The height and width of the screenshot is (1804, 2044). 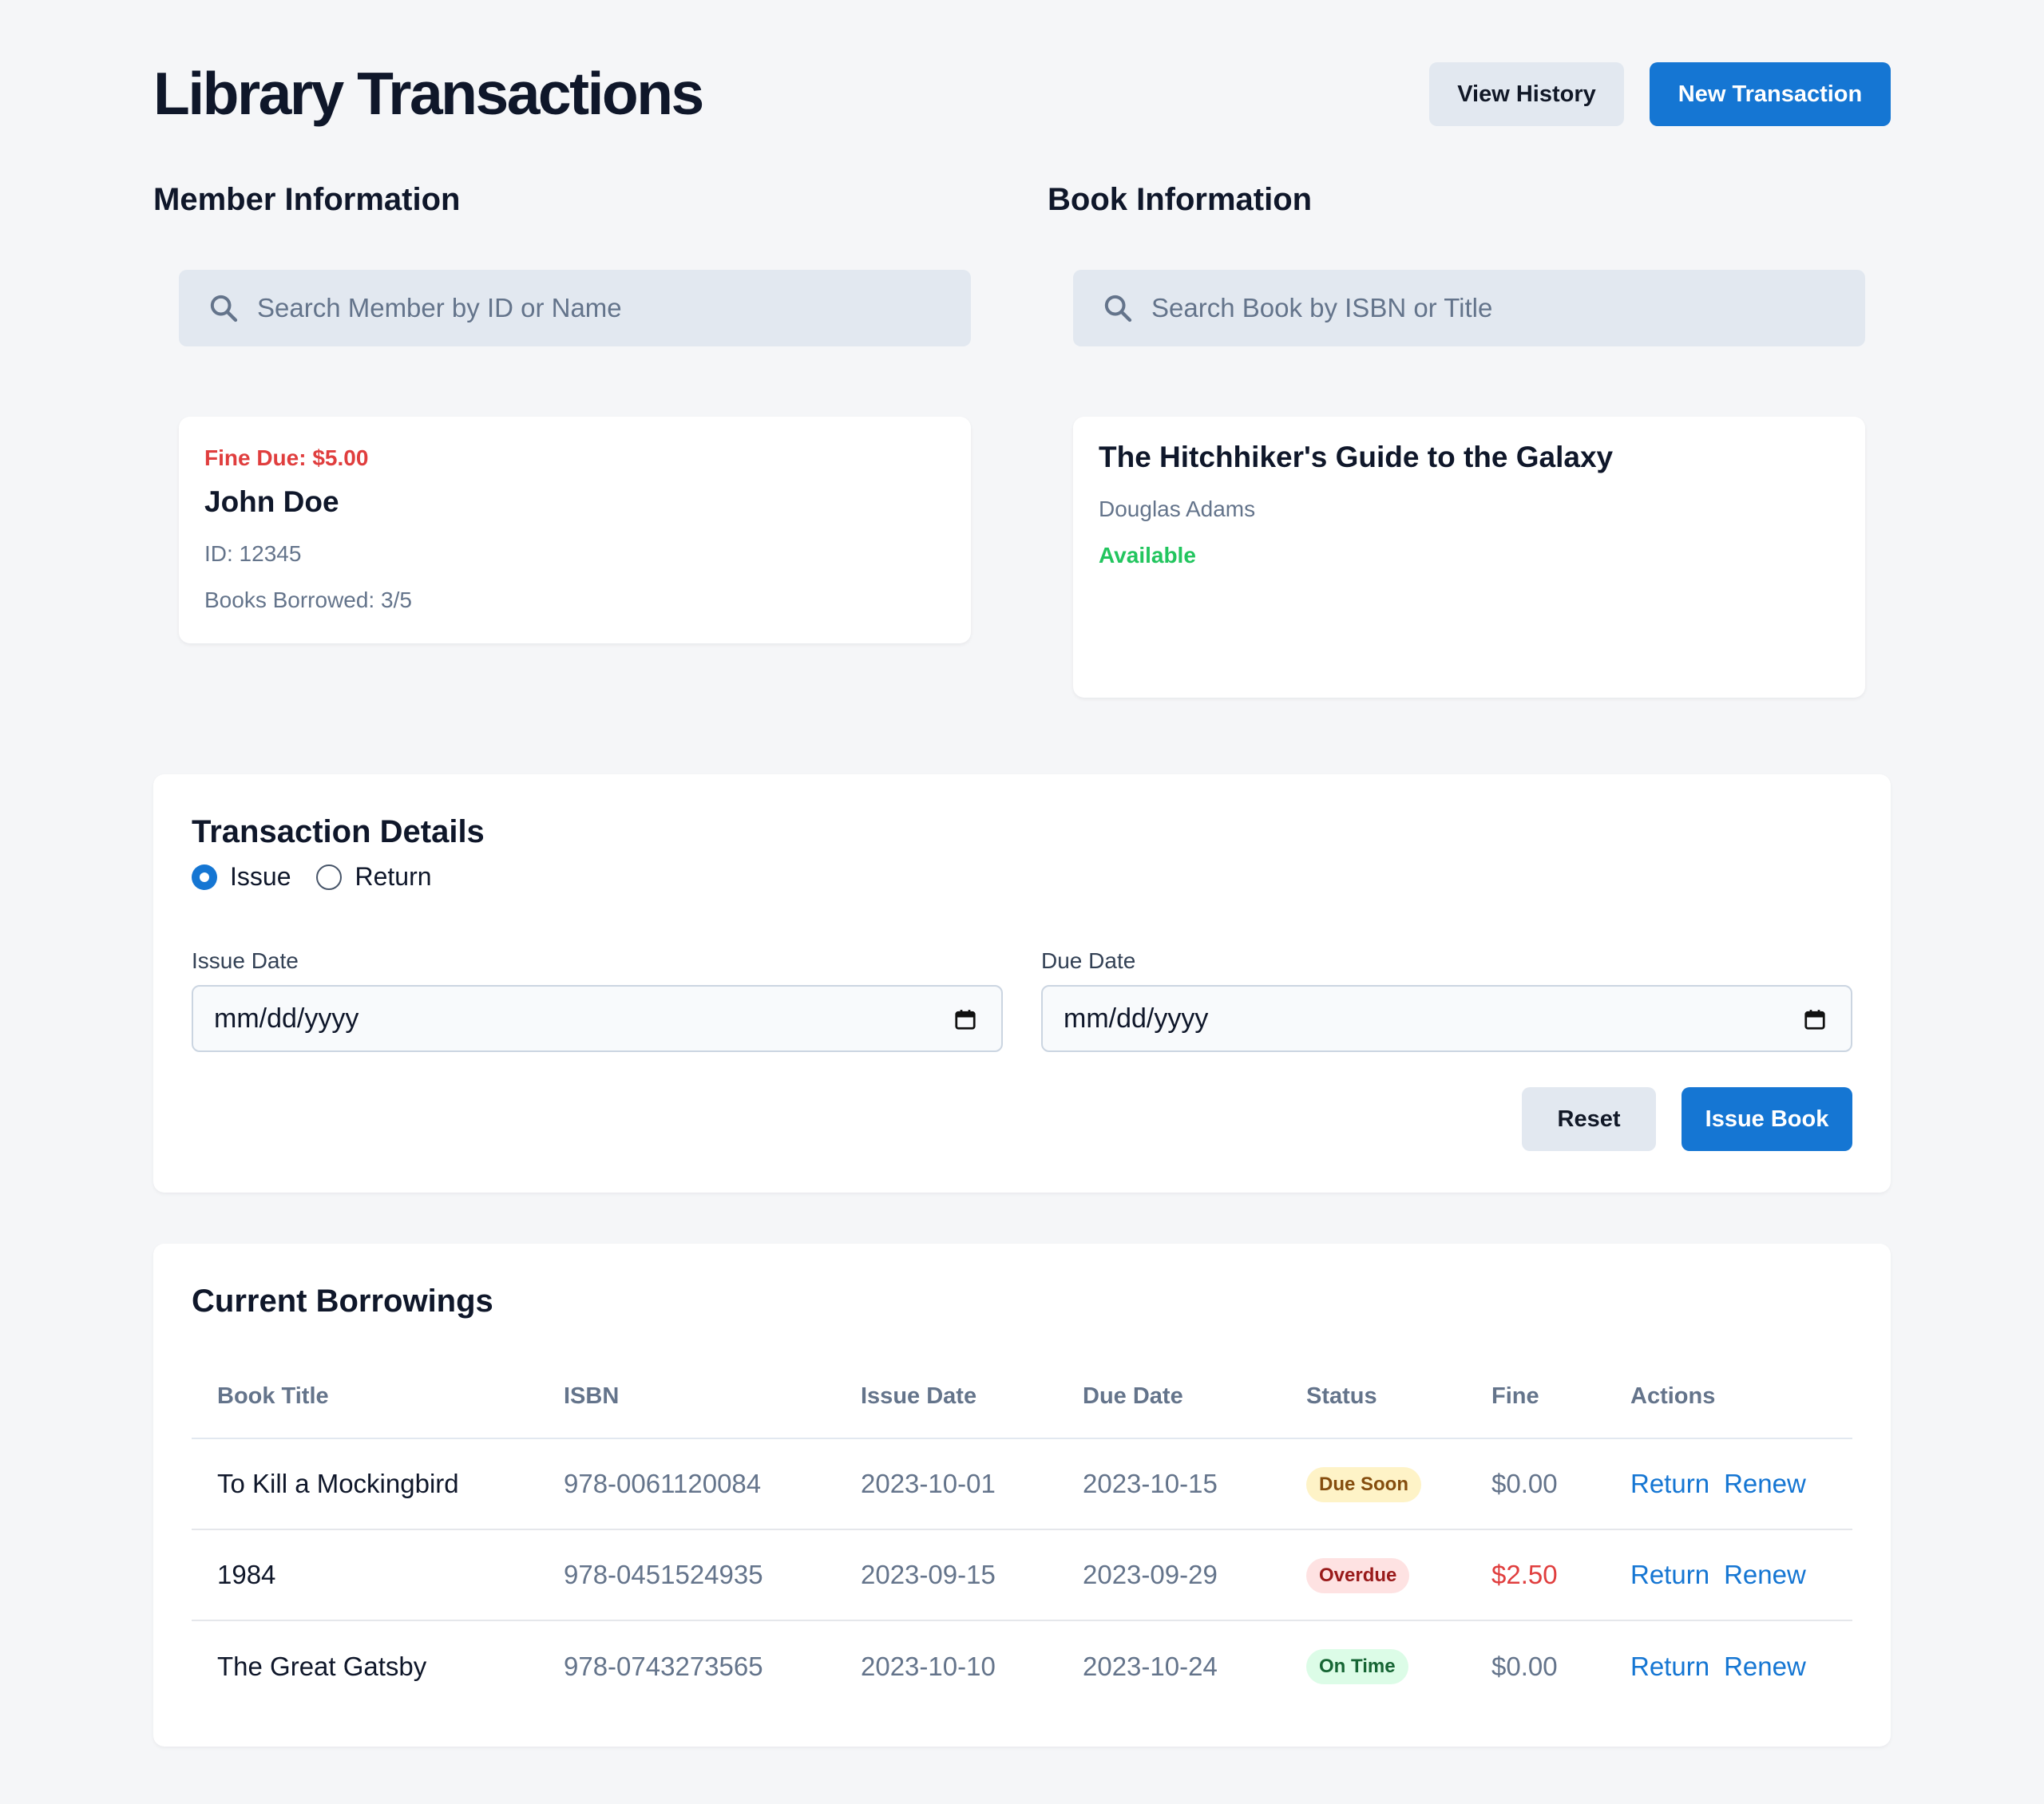 What do you see at coordinates (1728, 1397) in the screenshot?
I see `column-header: Actions` at bounding box center [1728, 1397].